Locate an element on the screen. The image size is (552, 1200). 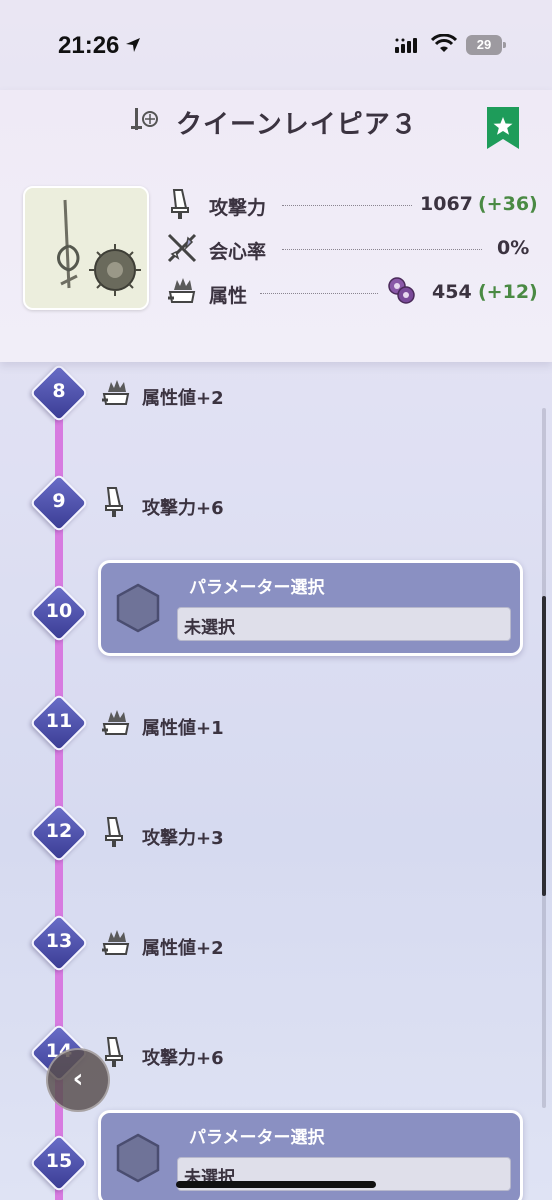
title-row: クイーンレイピア３ is located at coordinates (276, 124).